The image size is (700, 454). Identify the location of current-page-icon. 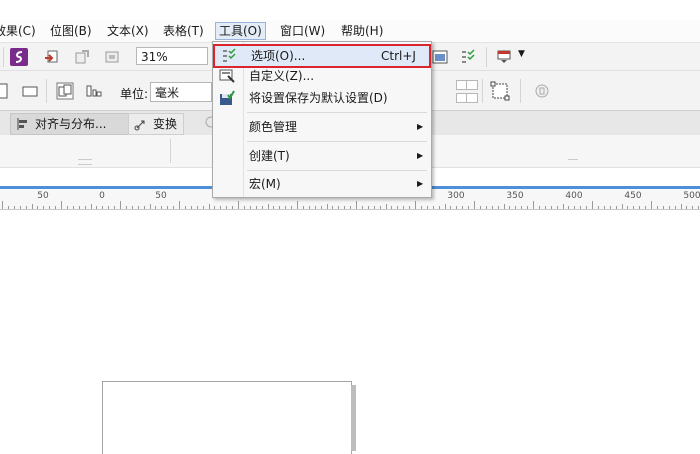
(94, 91).